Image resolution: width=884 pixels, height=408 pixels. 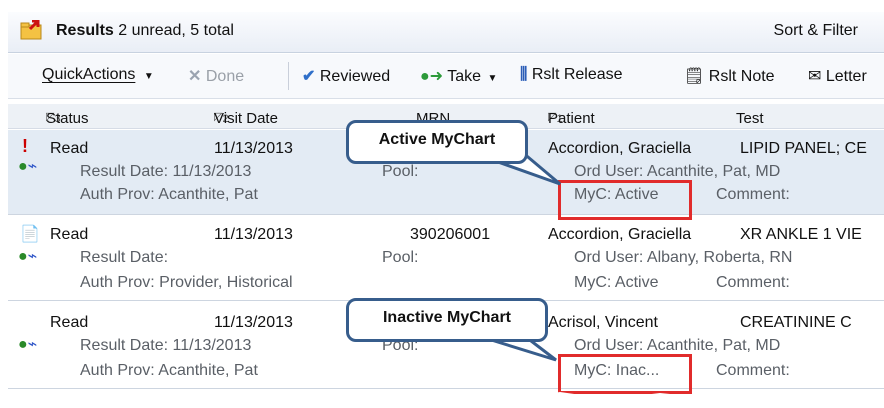 What do you see at coordinates (577, 74) in the screenshot?
I see `rslt-release-label: Rslt Release` at bounding box center [577, 74].